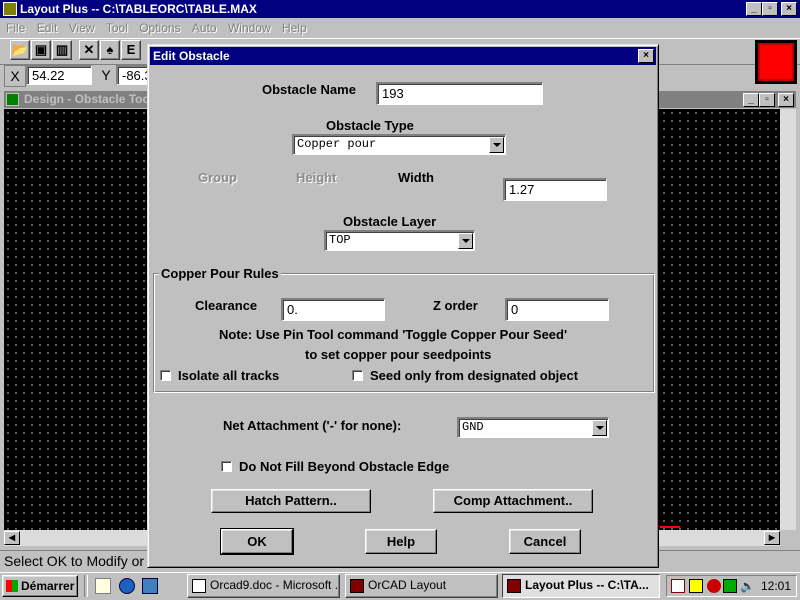 This screenshot has height=600, width=800. What do you see at coordinates (357, 585) in the screenshot?
I see `orcad-layout-icon` at bounding box center [357, 585].